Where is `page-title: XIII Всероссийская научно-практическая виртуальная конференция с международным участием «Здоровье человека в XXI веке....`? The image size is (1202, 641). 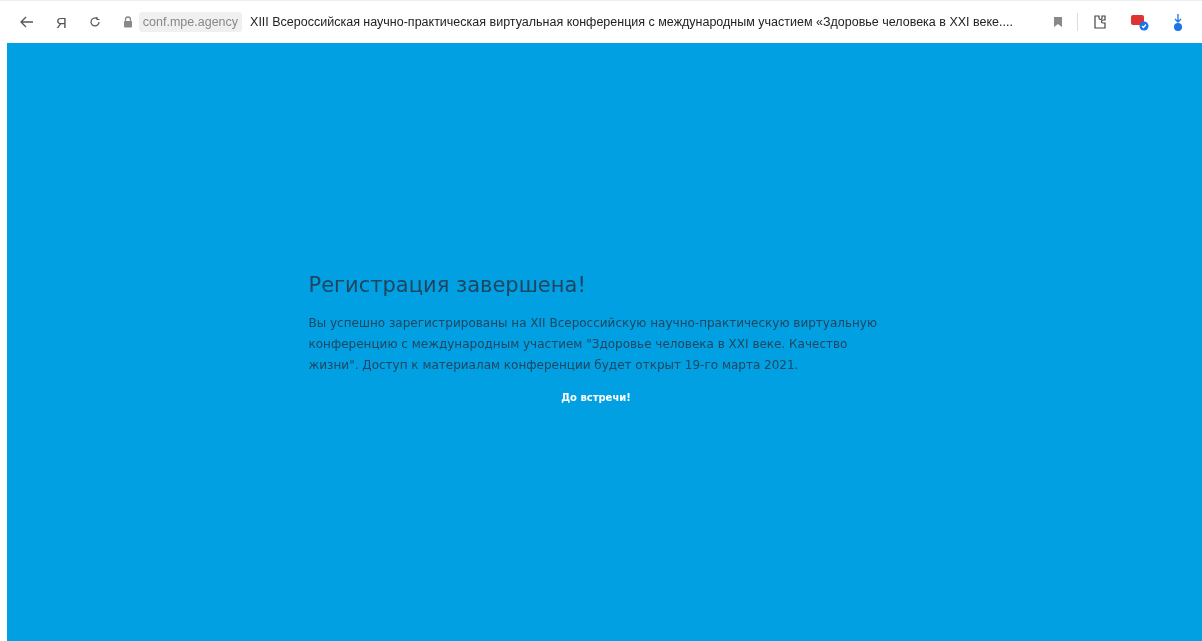
page-title: XIII Всероссийская научно-практическая виртуальная конференция с международным участием «Здоровье человека в XXI веке.... is located at coordinates (631, 22).